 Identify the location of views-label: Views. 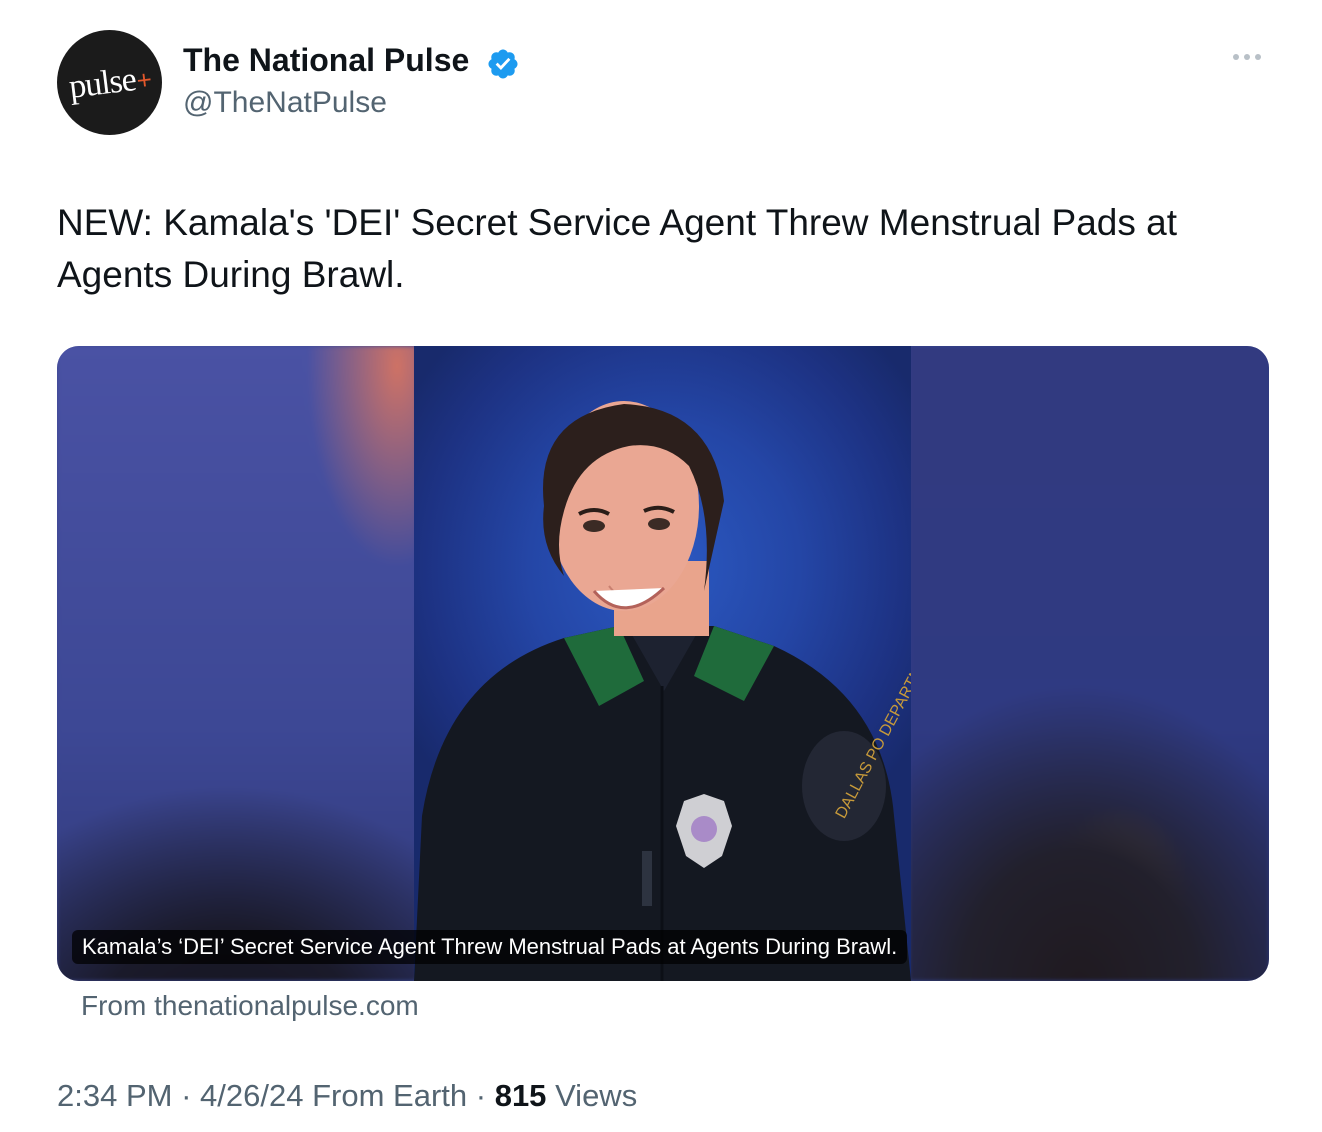
(596, 1095).